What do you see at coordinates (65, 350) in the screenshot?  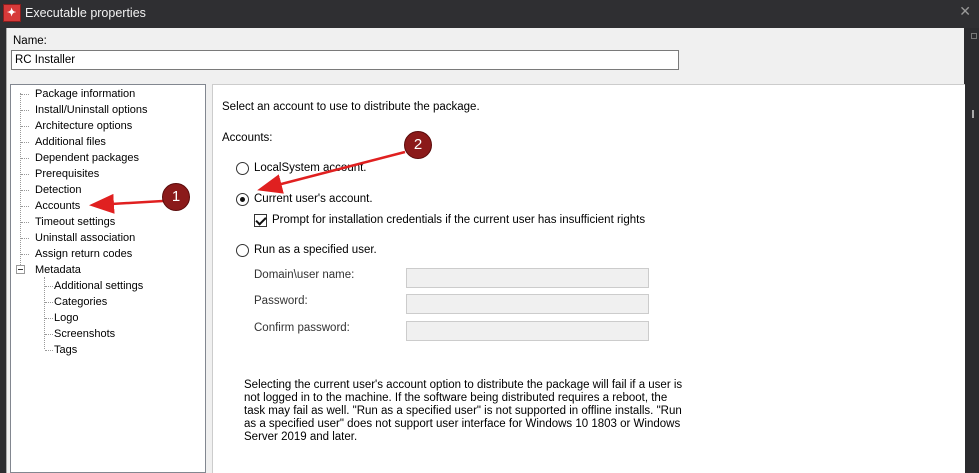 I see `tree-item-tags: Tags` at bounding box center [65, 350].